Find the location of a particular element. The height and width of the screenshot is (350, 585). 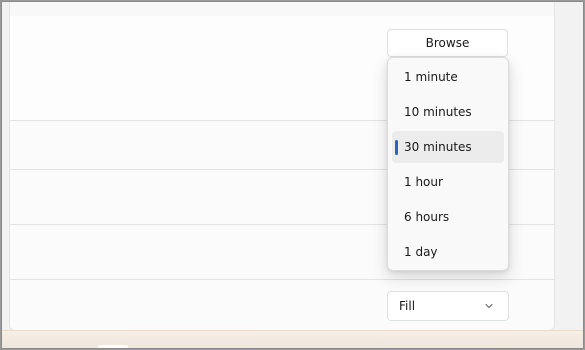

menu-item-1-day: 1 day is located at coordinates (448, 252).